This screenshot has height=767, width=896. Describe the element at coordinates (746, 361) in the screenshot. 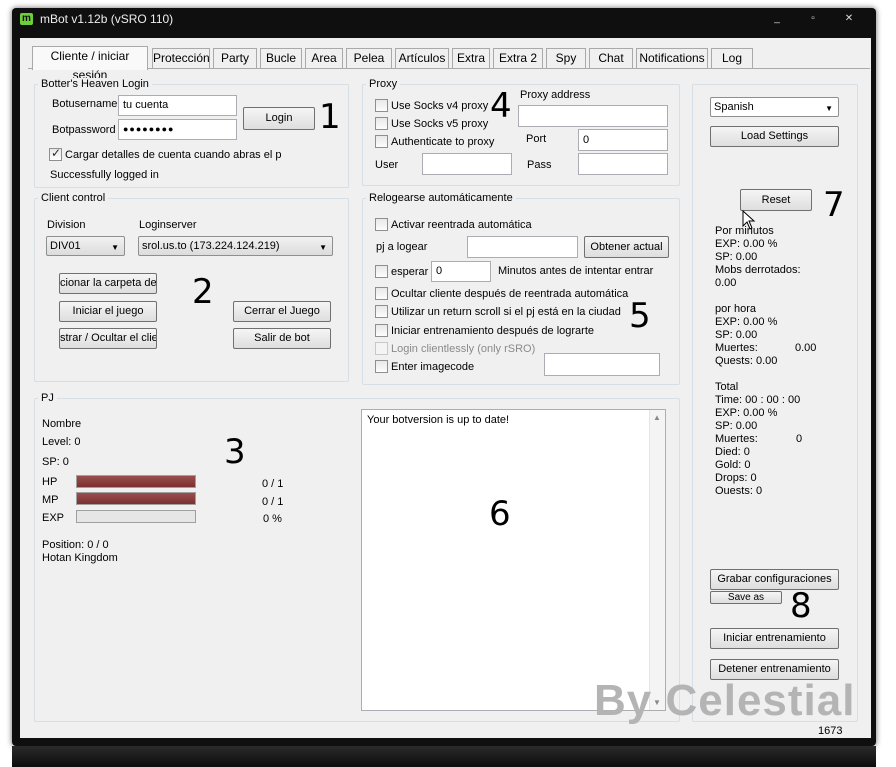

I see `ph-quests: Quests: 0.00` at that location.